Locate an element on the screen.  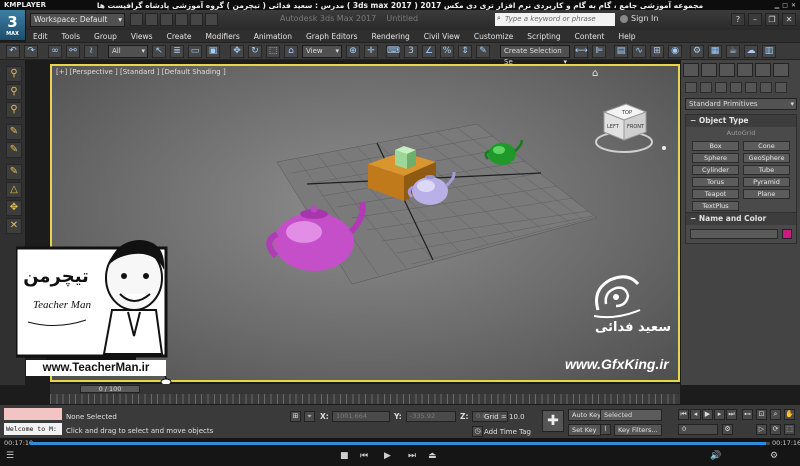
redo-quick-icon is located at coordinates (196, 19).